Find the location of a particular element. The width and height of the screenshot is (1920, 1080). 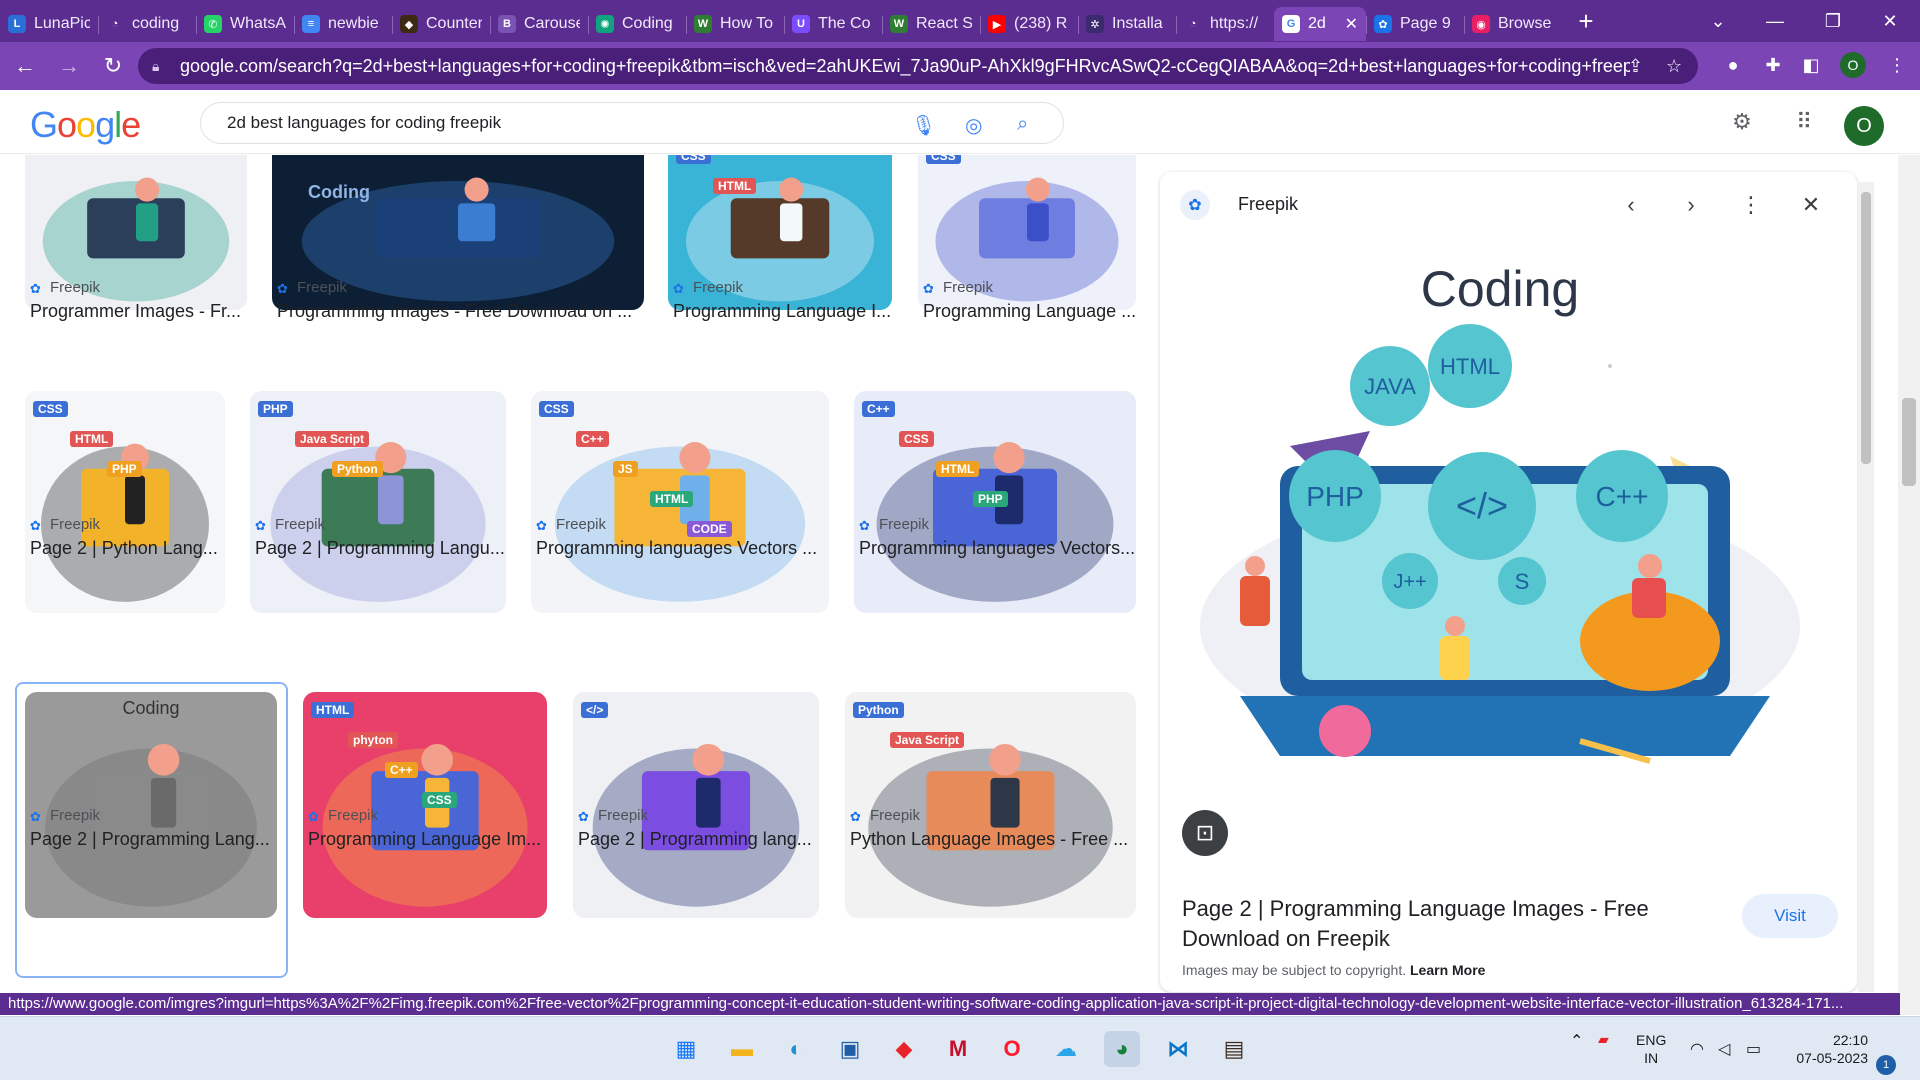

next-image-icon: › is located at coordinates (1691, 205).